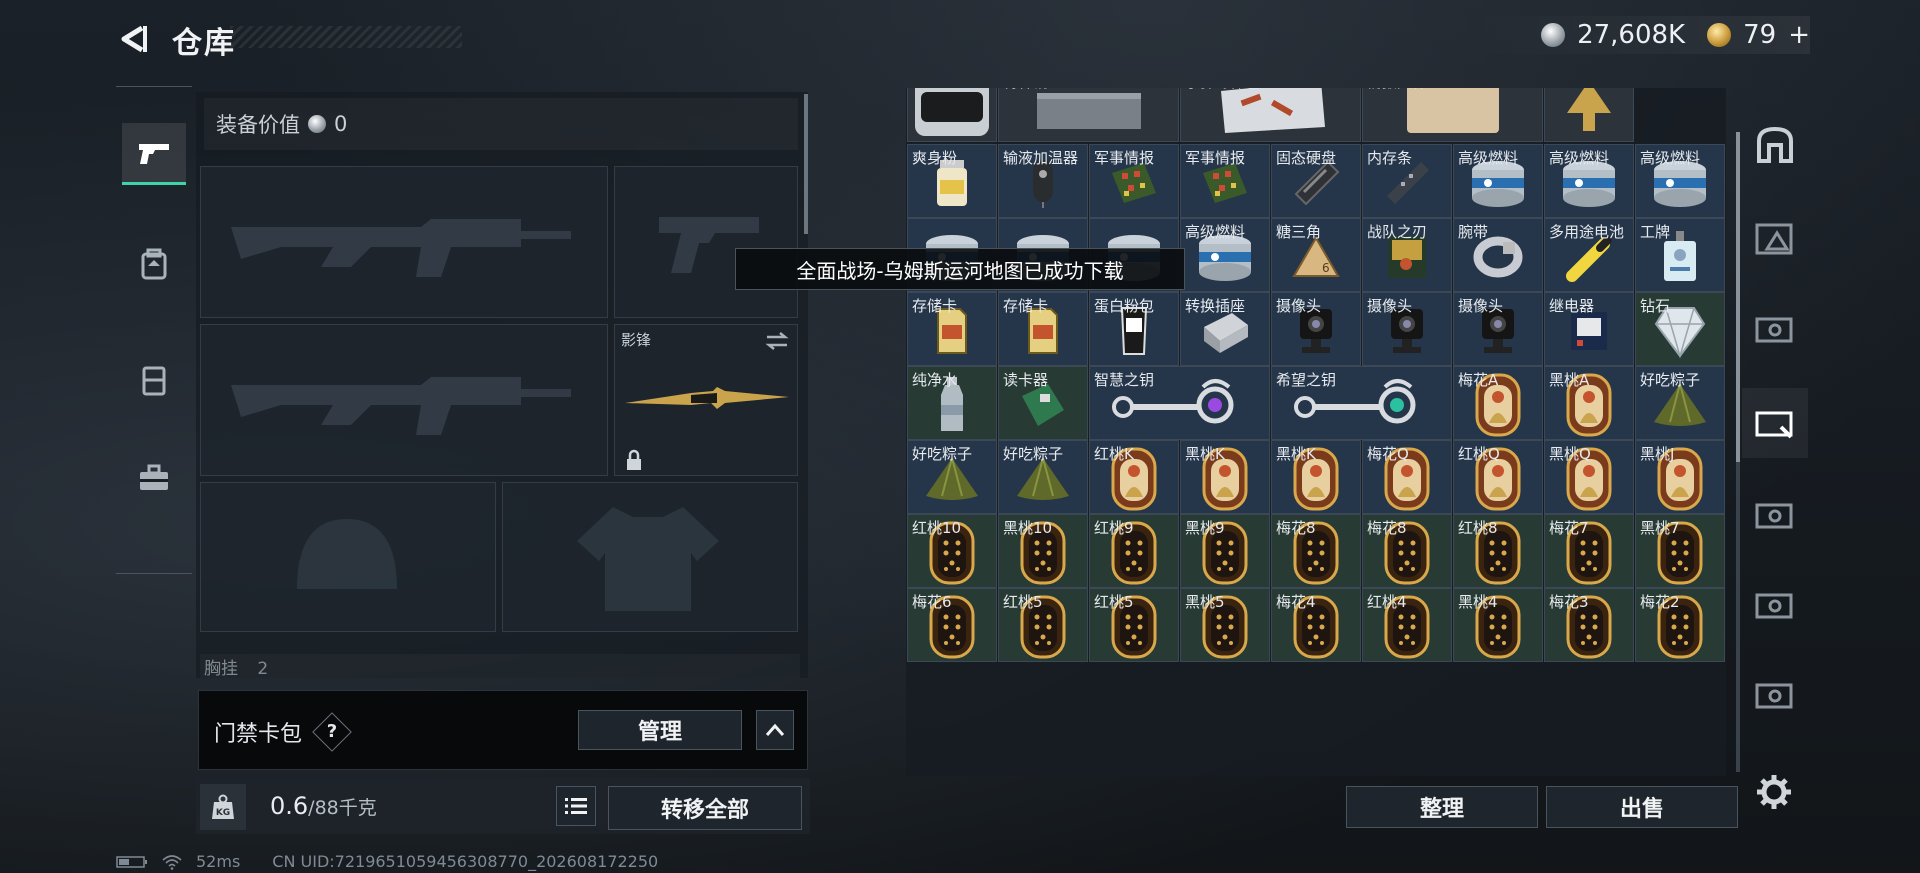 This screenshot has width=1920, height=873. I want to click on inventory-item: 糖三角 6, so click(1316, 255).